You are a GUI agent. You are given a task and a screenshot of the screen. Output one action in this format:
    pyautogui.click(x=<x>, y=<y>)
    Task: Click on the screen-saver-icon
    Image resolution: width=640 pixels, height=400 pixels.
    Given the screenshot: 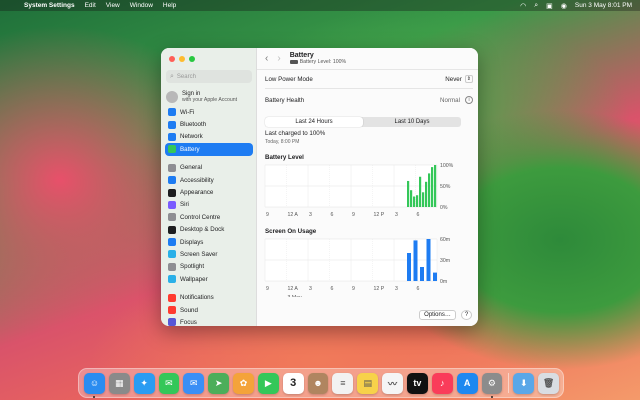 What is the action you would take?
    pyautogui.click(x=172, y=254)
    